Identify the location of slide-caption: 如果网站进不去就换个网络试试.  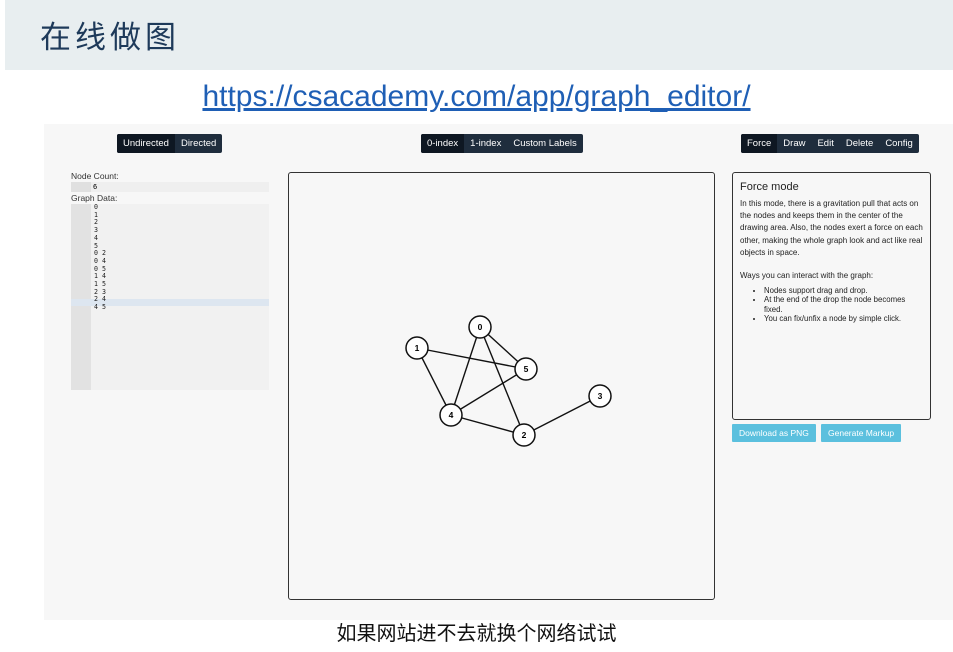
(476, 633).